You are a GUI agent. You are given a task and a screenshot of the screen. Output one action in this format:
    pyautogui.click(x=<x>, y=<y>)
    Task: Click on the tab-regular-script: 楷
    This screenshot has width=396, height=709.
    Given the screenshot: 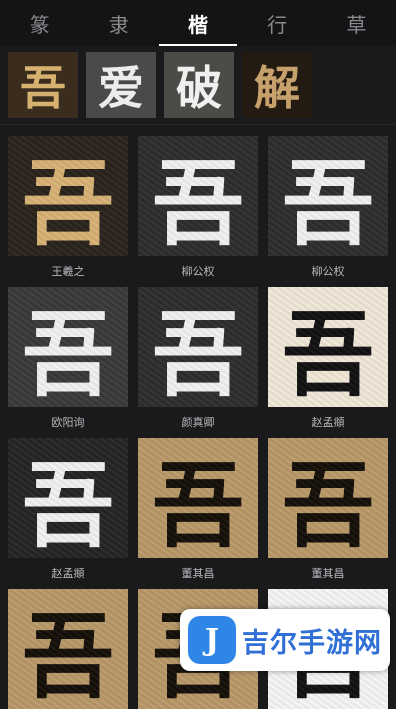 What is the action you would take?
    pyautogui.click(x=197, y=23)
    